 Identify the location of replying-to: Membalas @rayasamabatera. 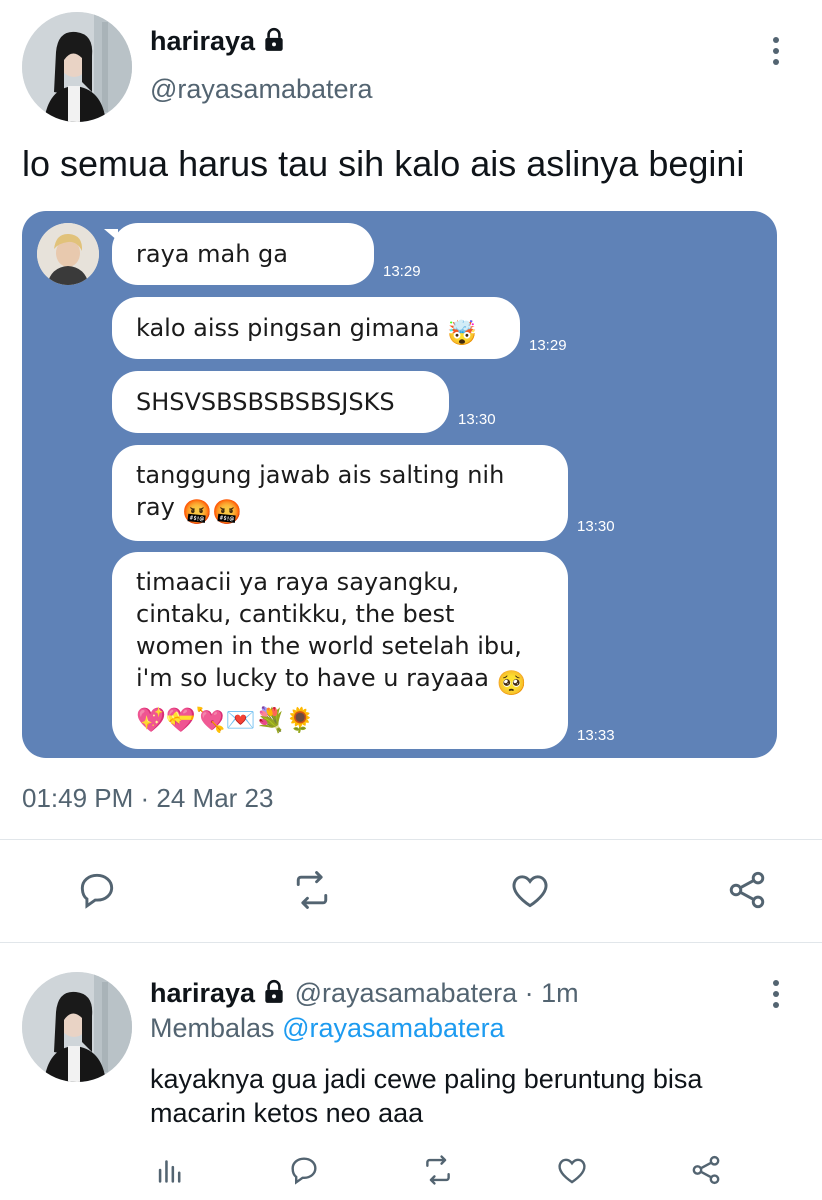
(327, 1028).